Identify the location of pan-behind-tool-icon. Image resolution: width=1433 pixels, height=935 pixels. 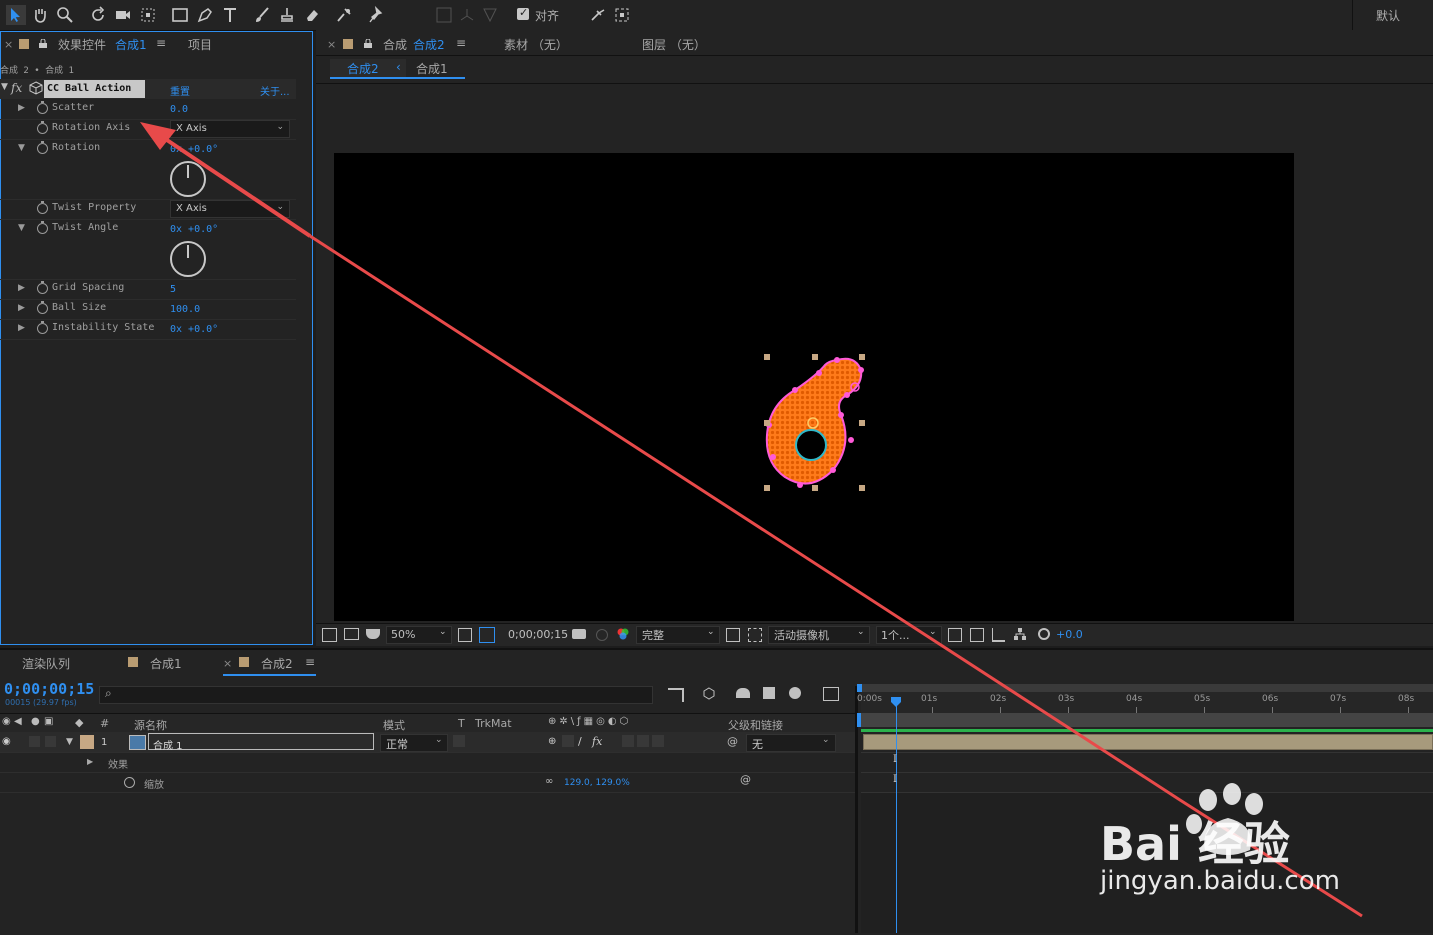
(148, 15).